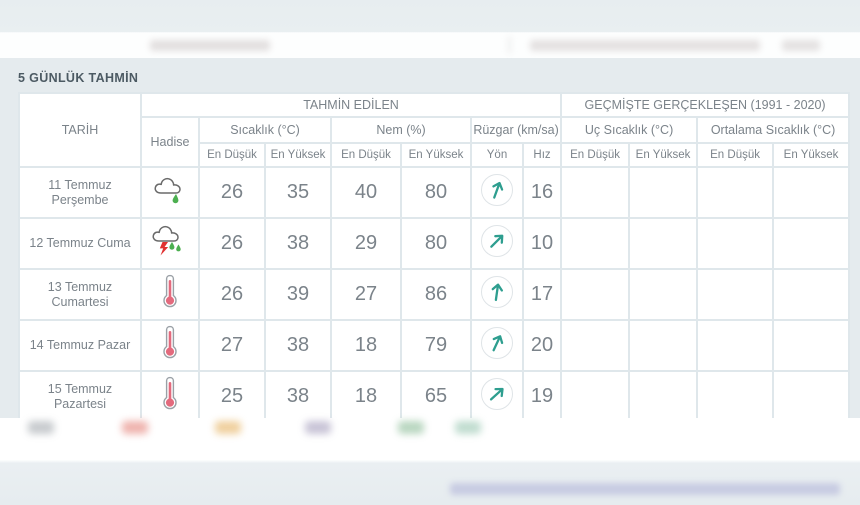  What do you see at coordinates (811, 155) in the screenshot?
I see `header-avg-high: En Yüksek` at bounding box center [811, 155].